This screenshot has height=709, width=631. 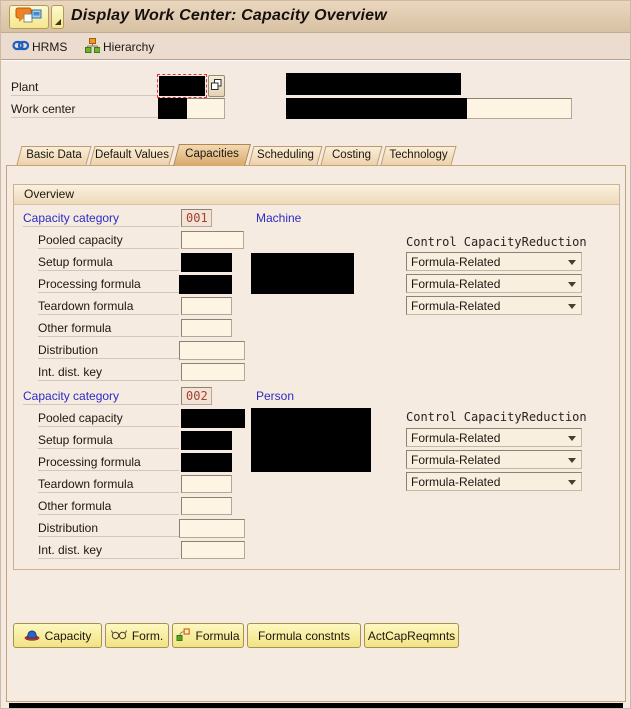 What do you see at coordinates (316, 195) in the screenshot?
I see `overview-header: Overview` at bounding box center [316, 195].